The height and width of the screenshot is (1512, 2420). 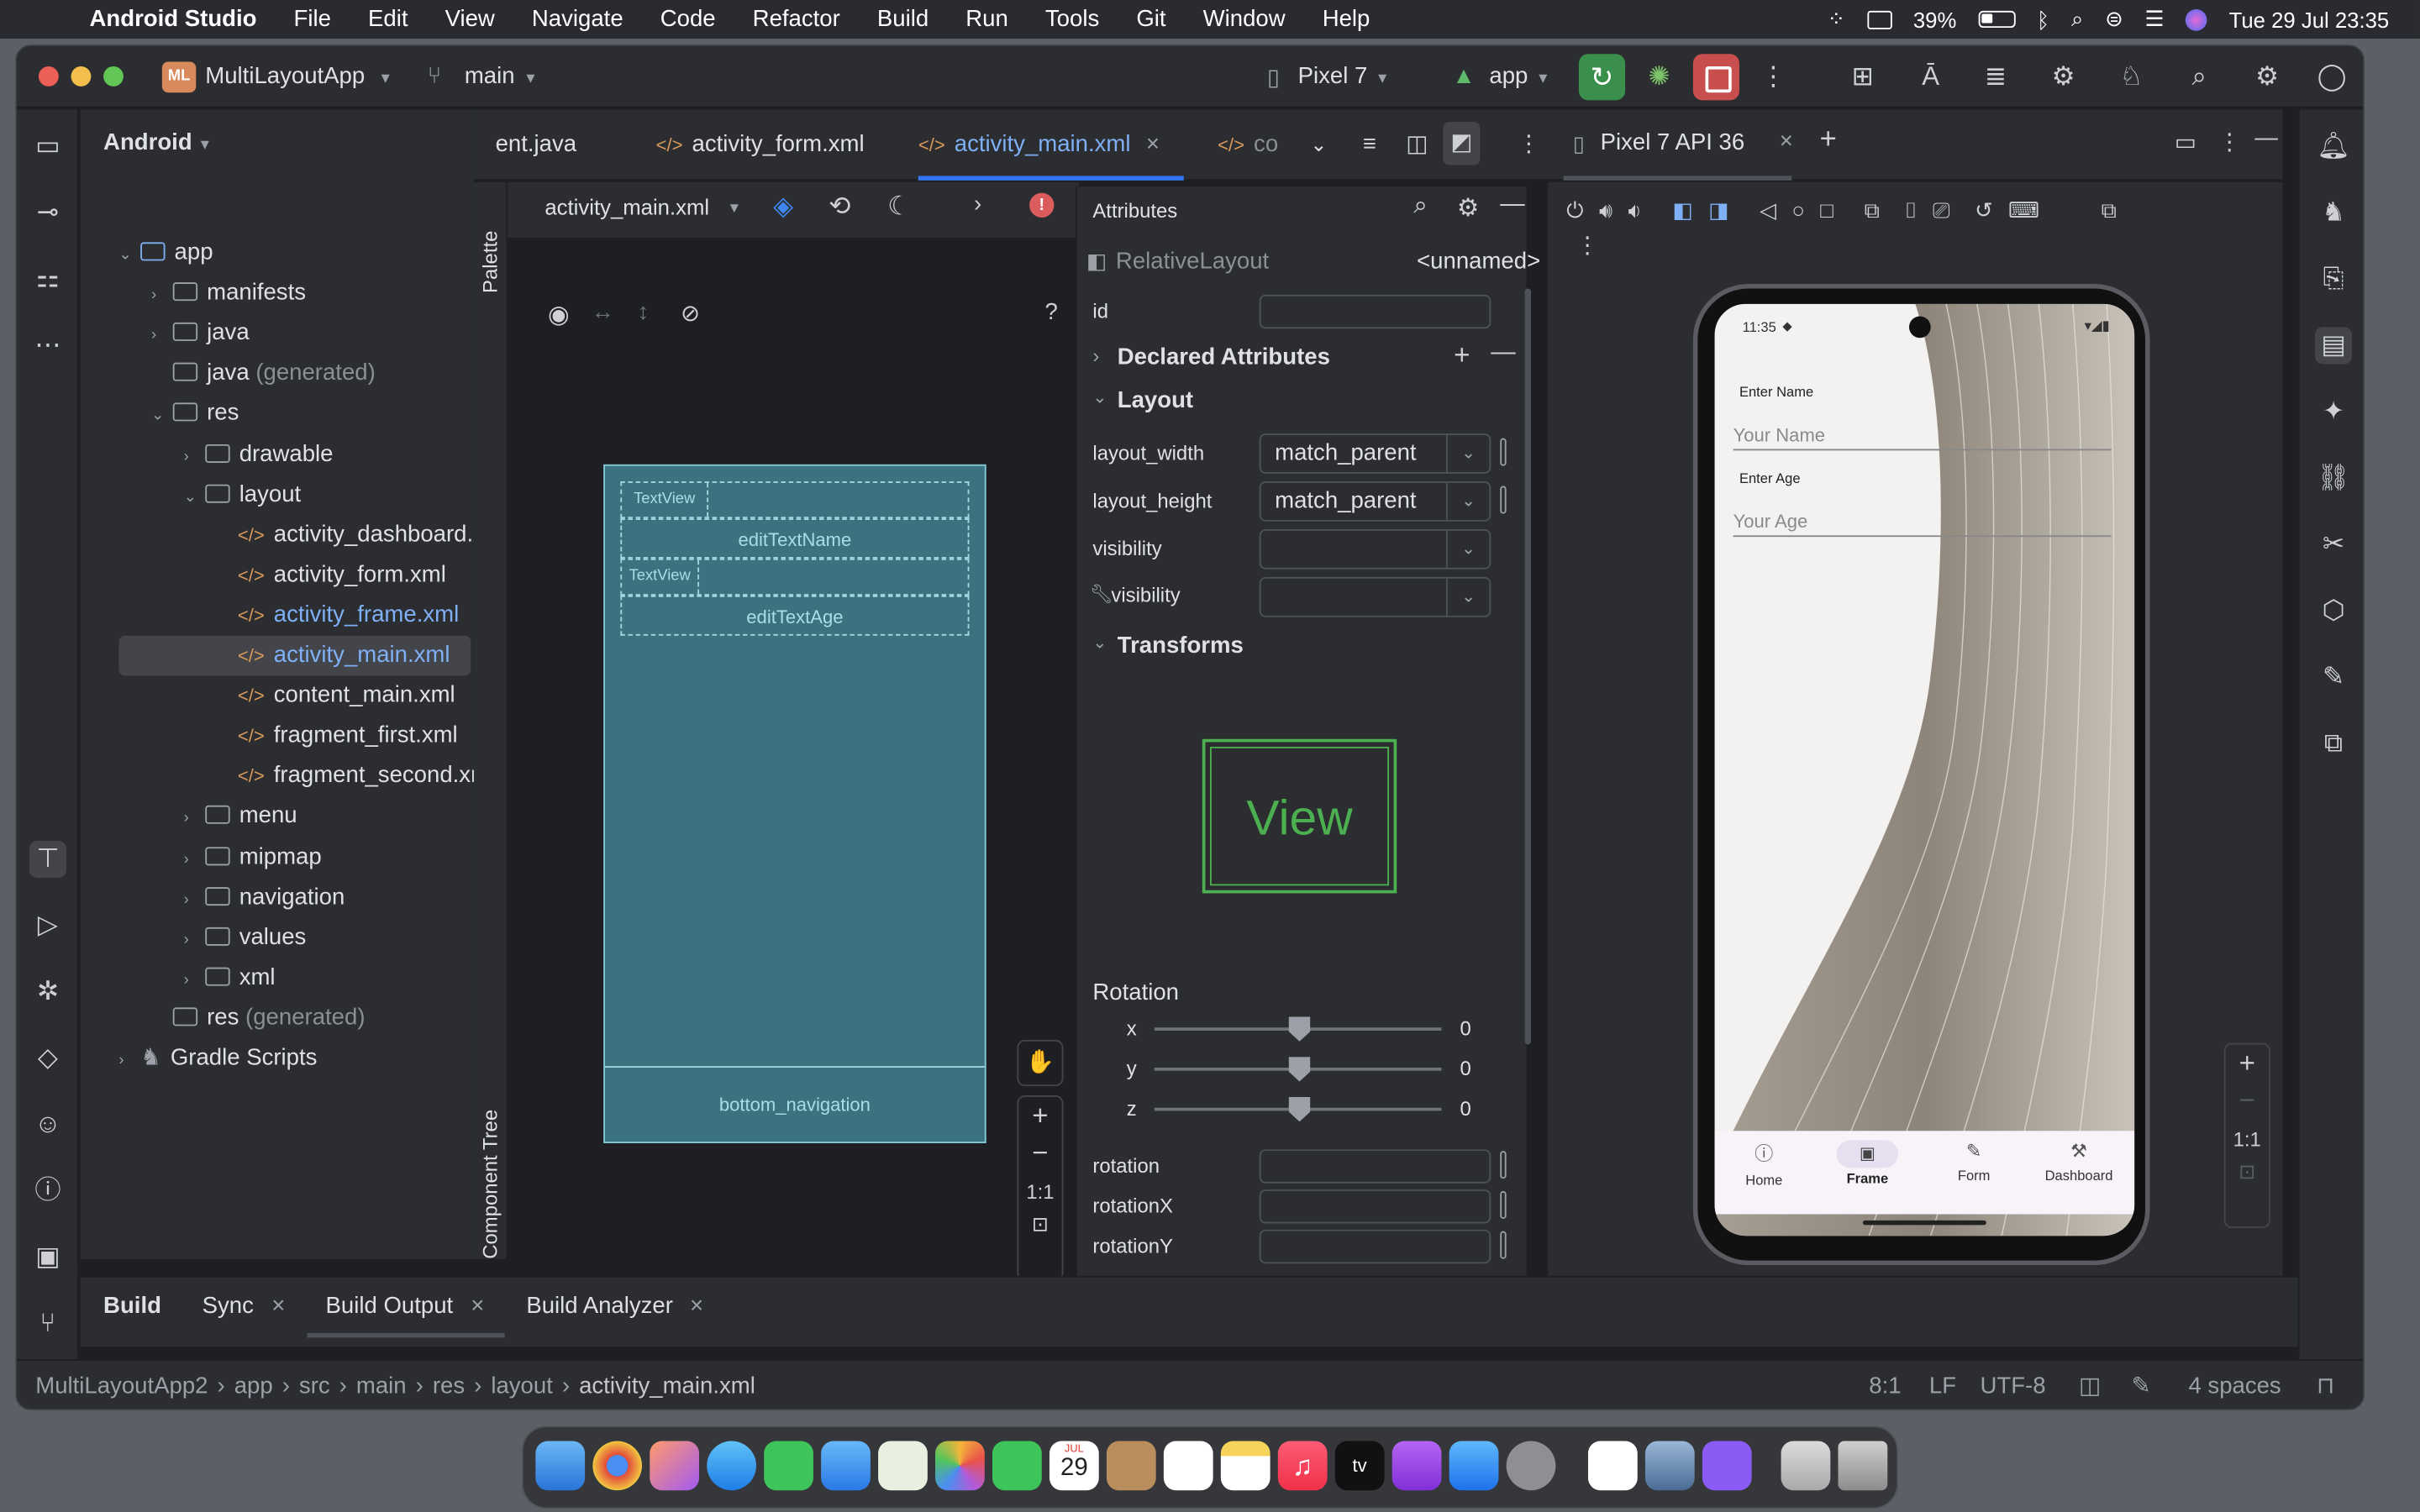 I want to click on nav-home: ⓘ Home, so click(x=1764, y=1164).